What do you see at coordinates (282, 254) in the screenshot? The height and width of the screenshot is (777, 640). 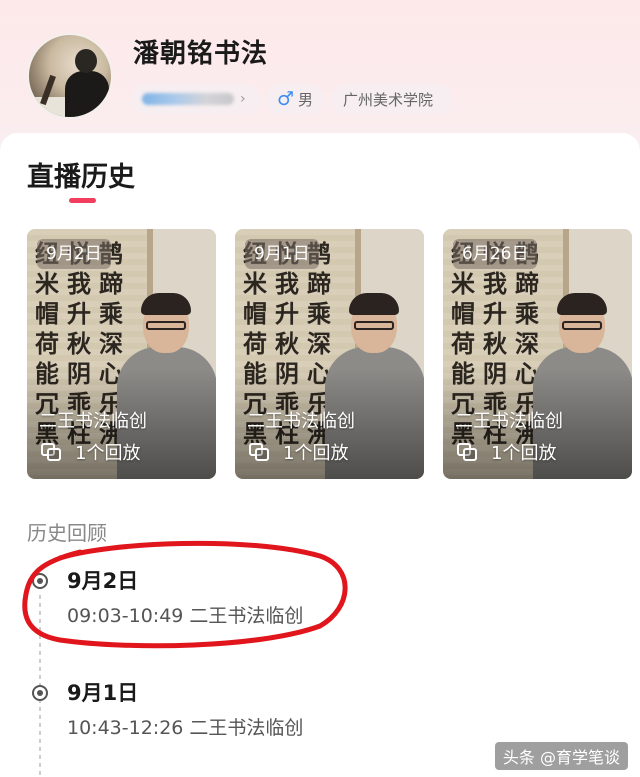 I see `date-badge: 9月1日` at bounding box center [282, 254].